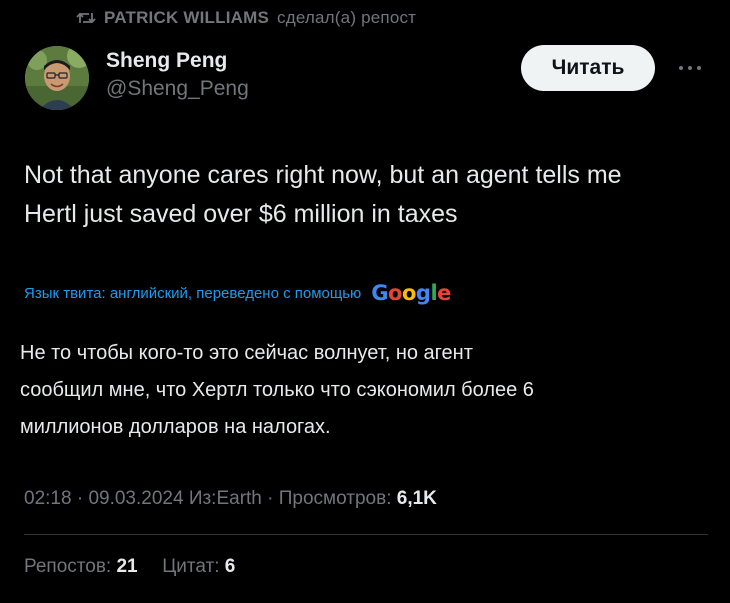  Describe the element at coordinates (347, 17) in the screenshot. I see `repost-suffix: сделал(а) репост` at that location.